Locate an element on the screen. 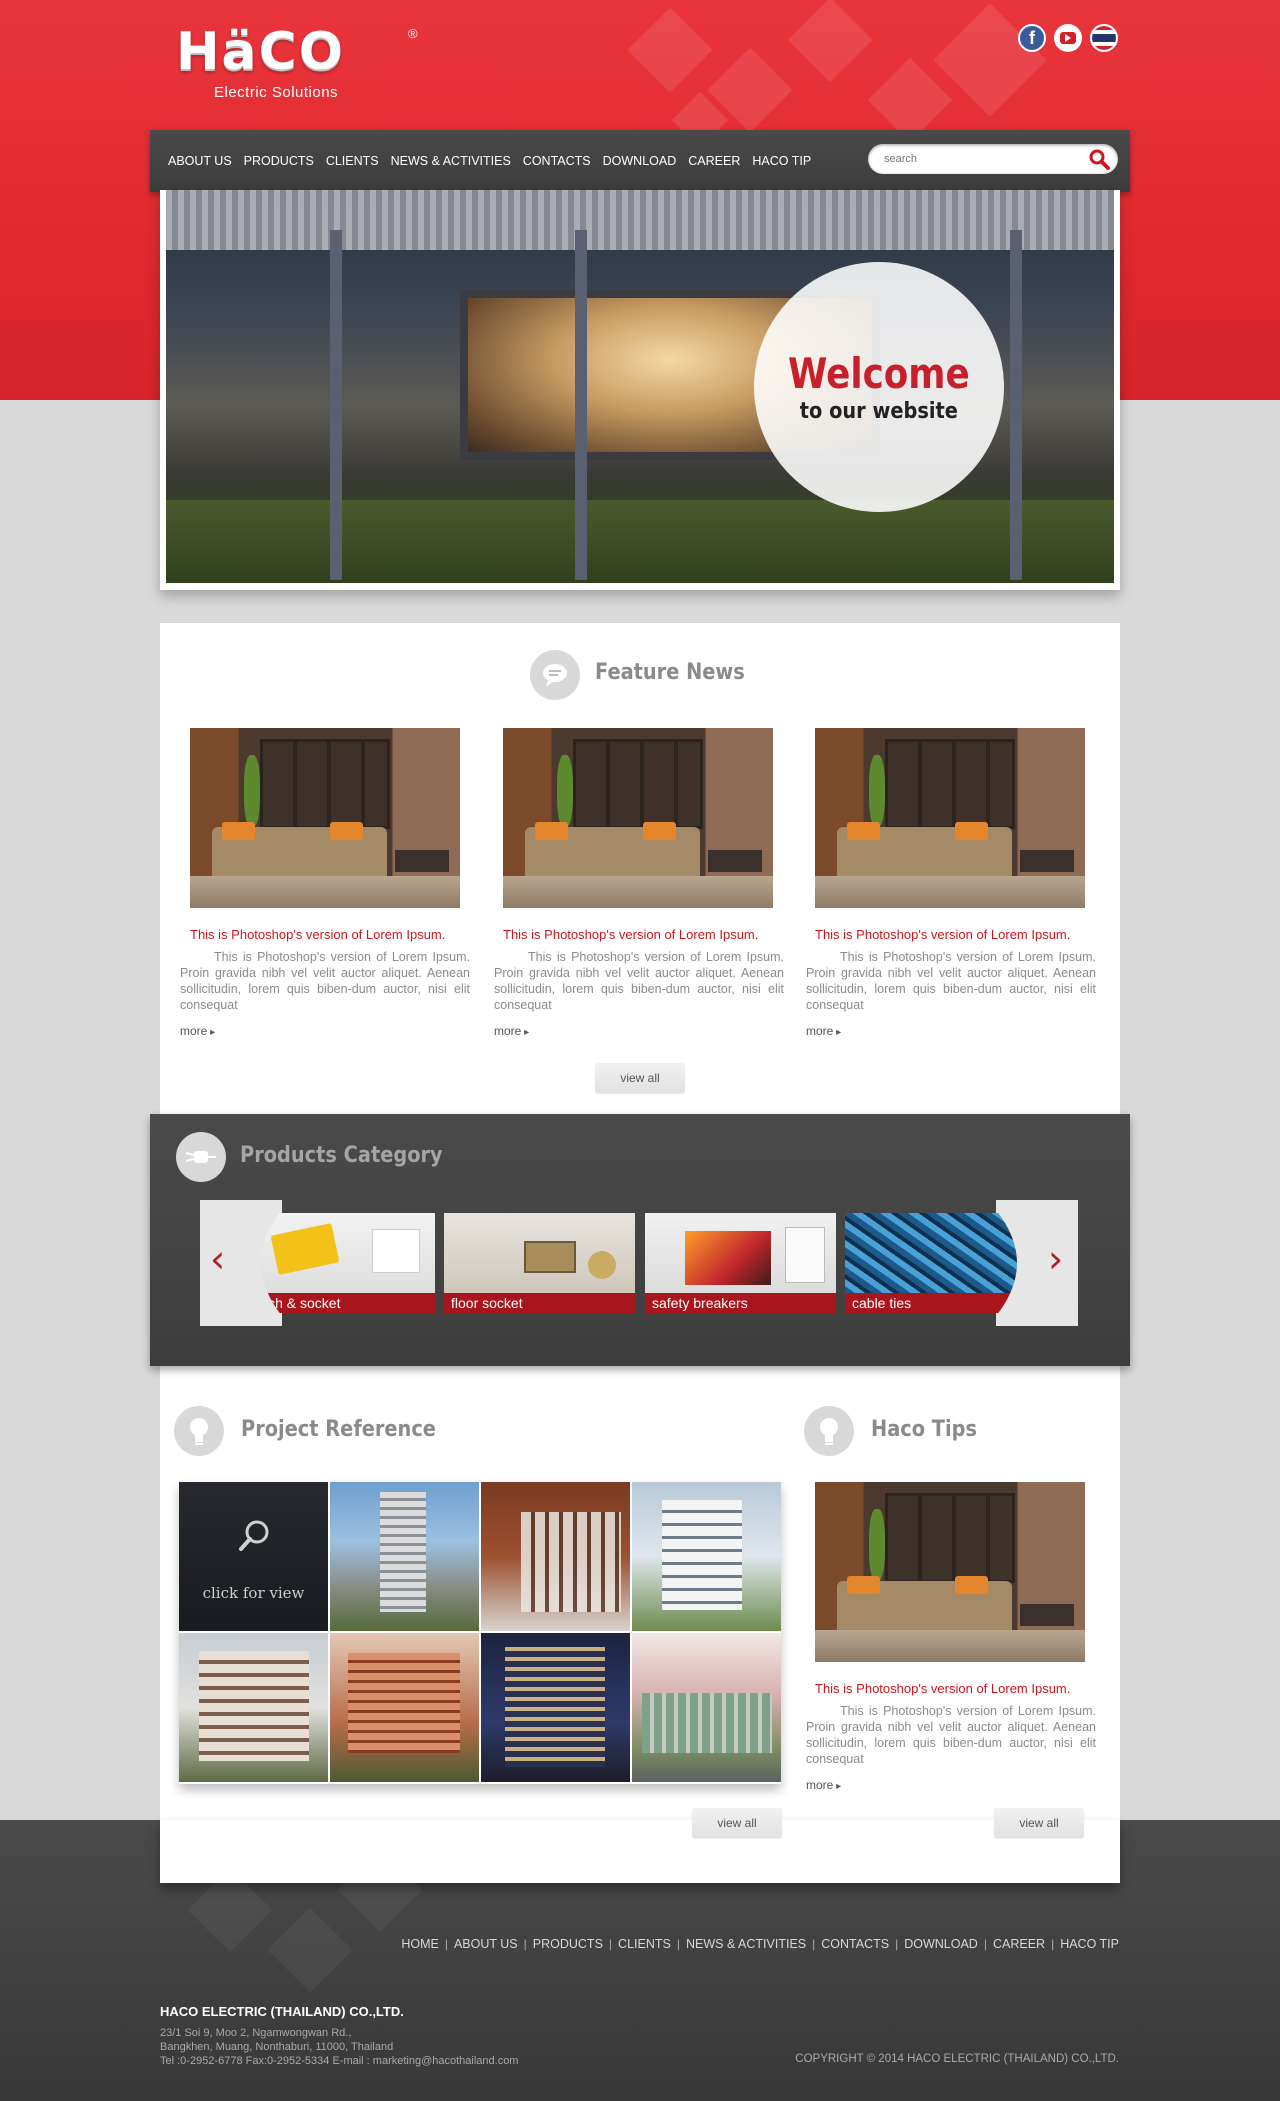  hero-lawn is located at coordinates (640, 541).